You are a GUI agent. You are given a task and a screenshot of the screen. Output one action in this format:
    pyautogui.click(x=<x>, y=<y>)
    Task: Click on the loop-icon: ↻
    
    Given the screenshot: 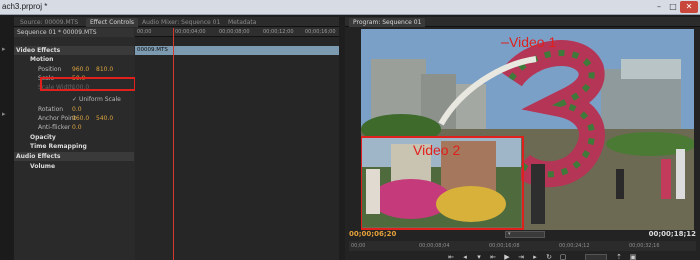 What is the action you would take?
    pyautogui.click(x=549, y=256)
    